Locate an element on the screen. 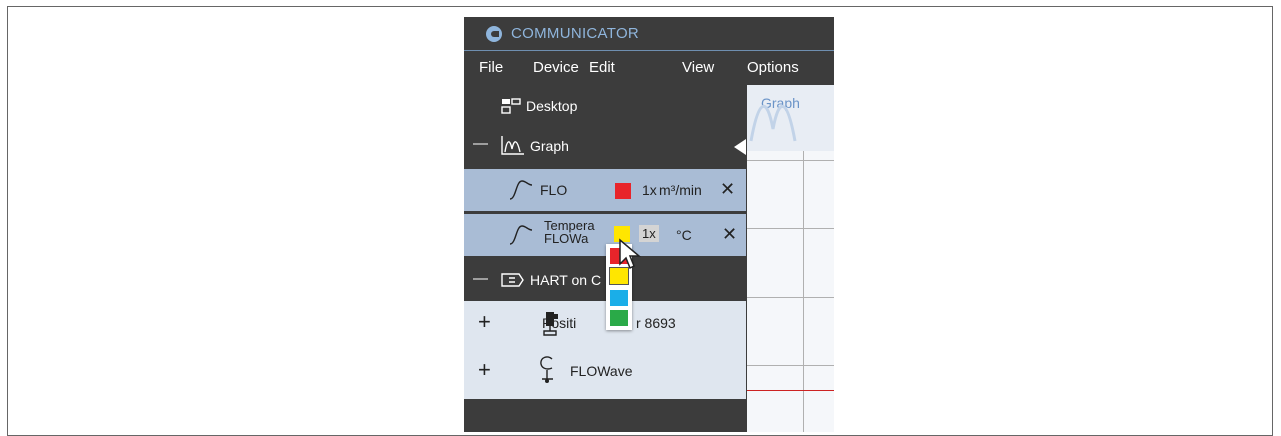 The image size is (1281, 436). tree-item-flowave: + FLOWave is located at coordinates (605, 372).